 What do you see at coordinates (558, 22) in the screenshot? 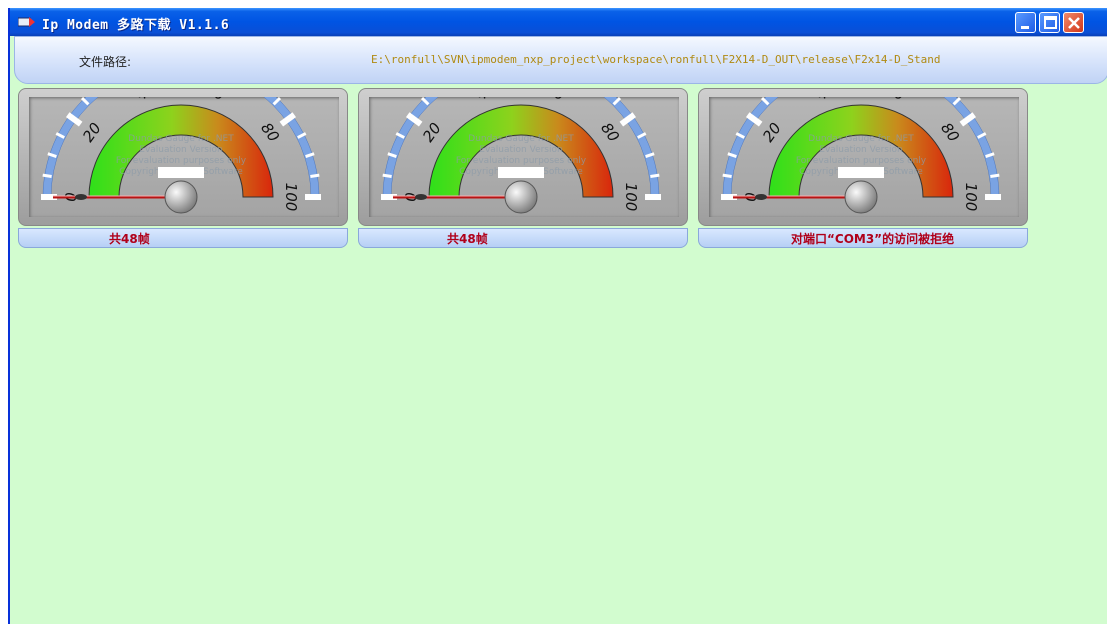
I see `title-bar: Ip Modem 多路下载 V1.1.6` at bounding box center [558, 22].